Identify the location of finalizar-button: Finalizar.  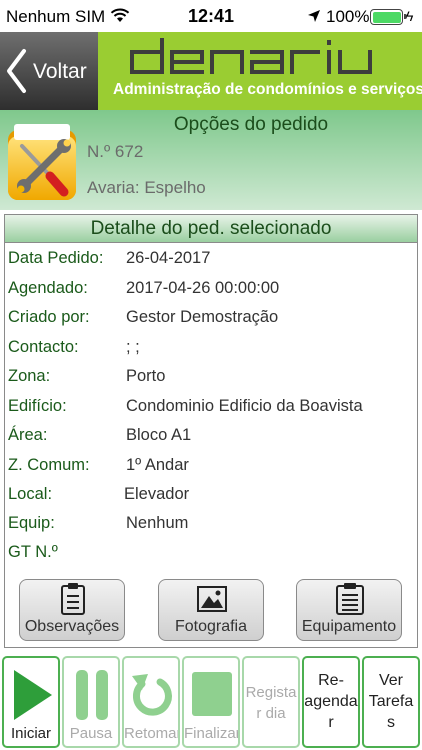
(211, 702).